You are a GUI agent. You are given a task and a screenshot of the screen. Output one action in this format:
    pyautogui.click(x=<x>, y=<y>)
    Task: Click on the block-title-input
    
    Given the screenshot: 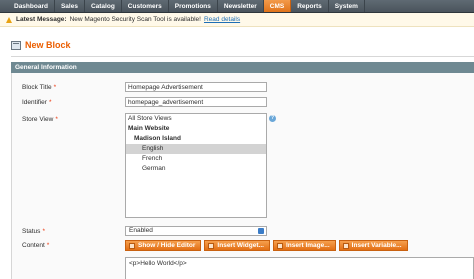 What is the action you would take?
    pyautogui.click(x=196, y=87)
    